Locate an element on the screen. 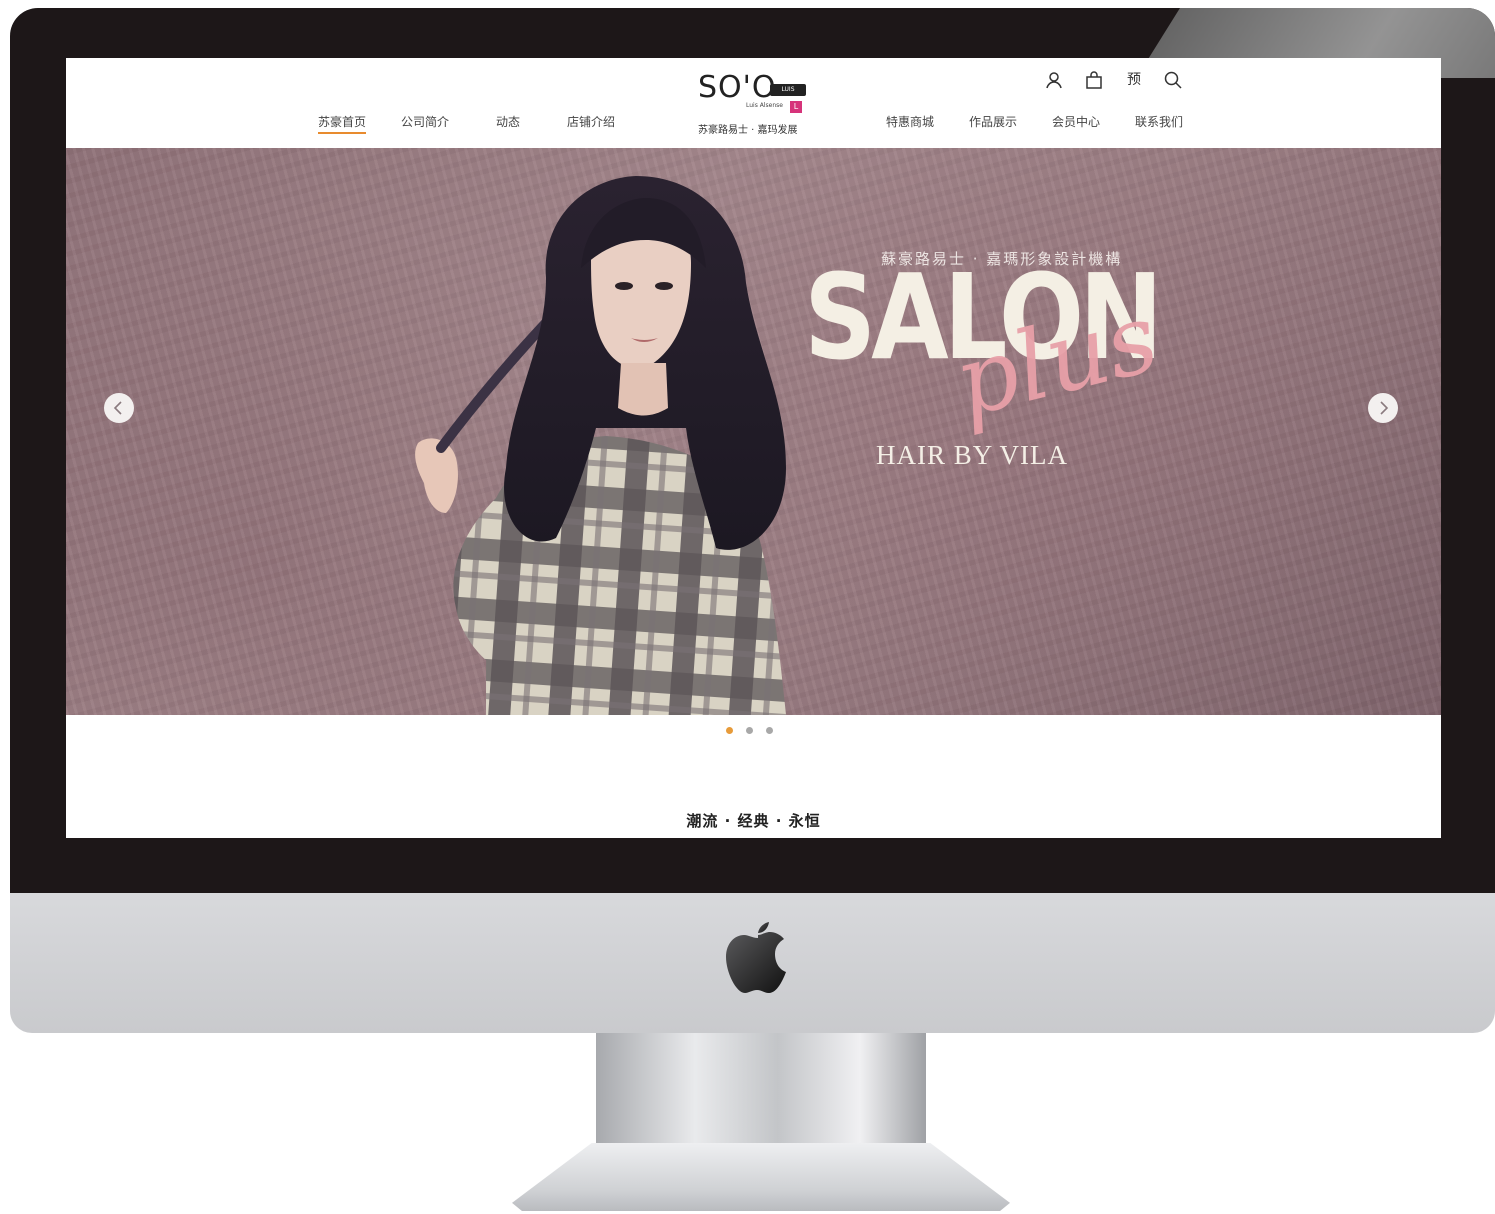 This screenshot has height=1214, width=1495. logo-chinese-name: 苏豪路易士 · 嘉玛发展 is located at coordinates (748, 130).